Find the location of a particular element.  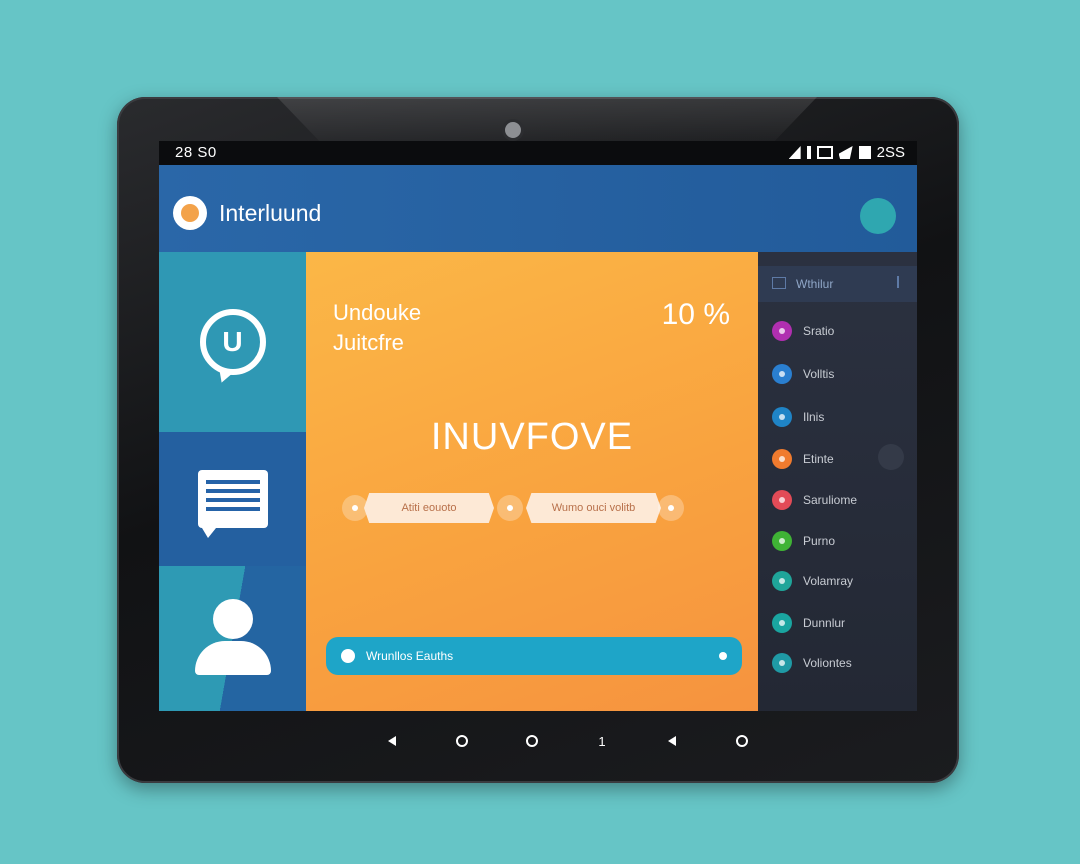

right-nav-item-label: Volltis is located at coordinates (819, 374).